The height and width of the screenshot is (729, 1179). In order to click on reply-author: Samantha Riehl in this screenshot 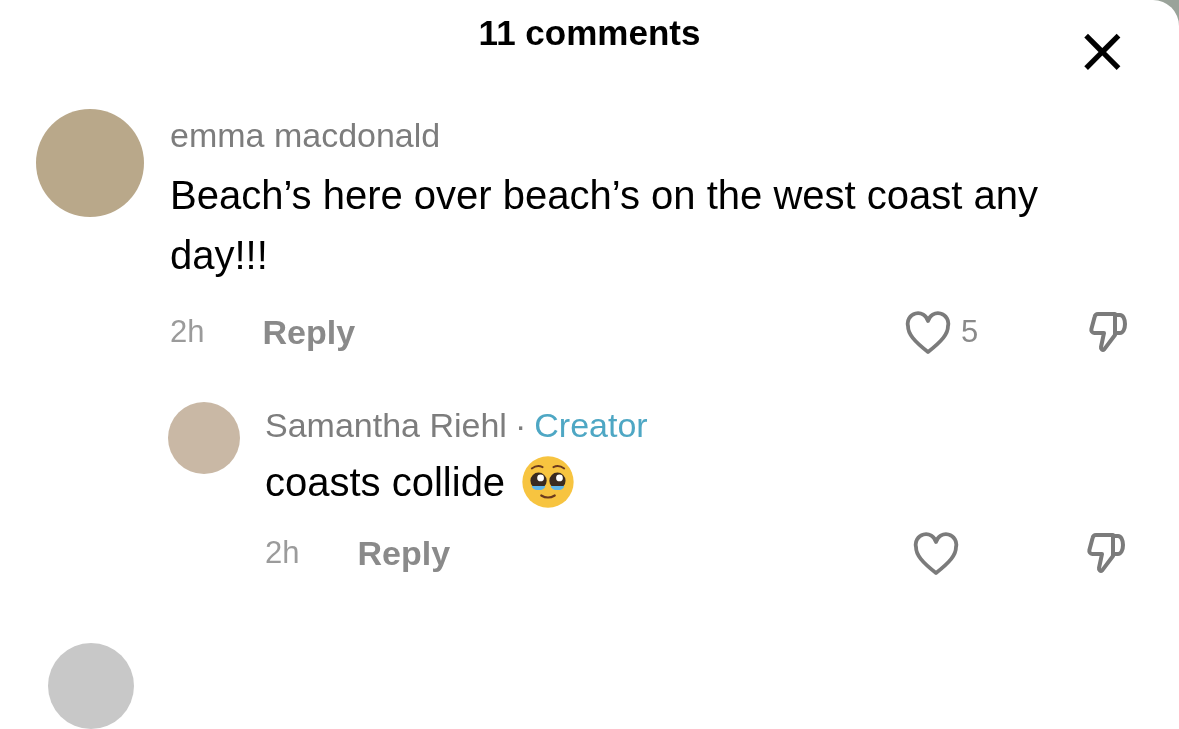, I will do `click(386, 425)`.